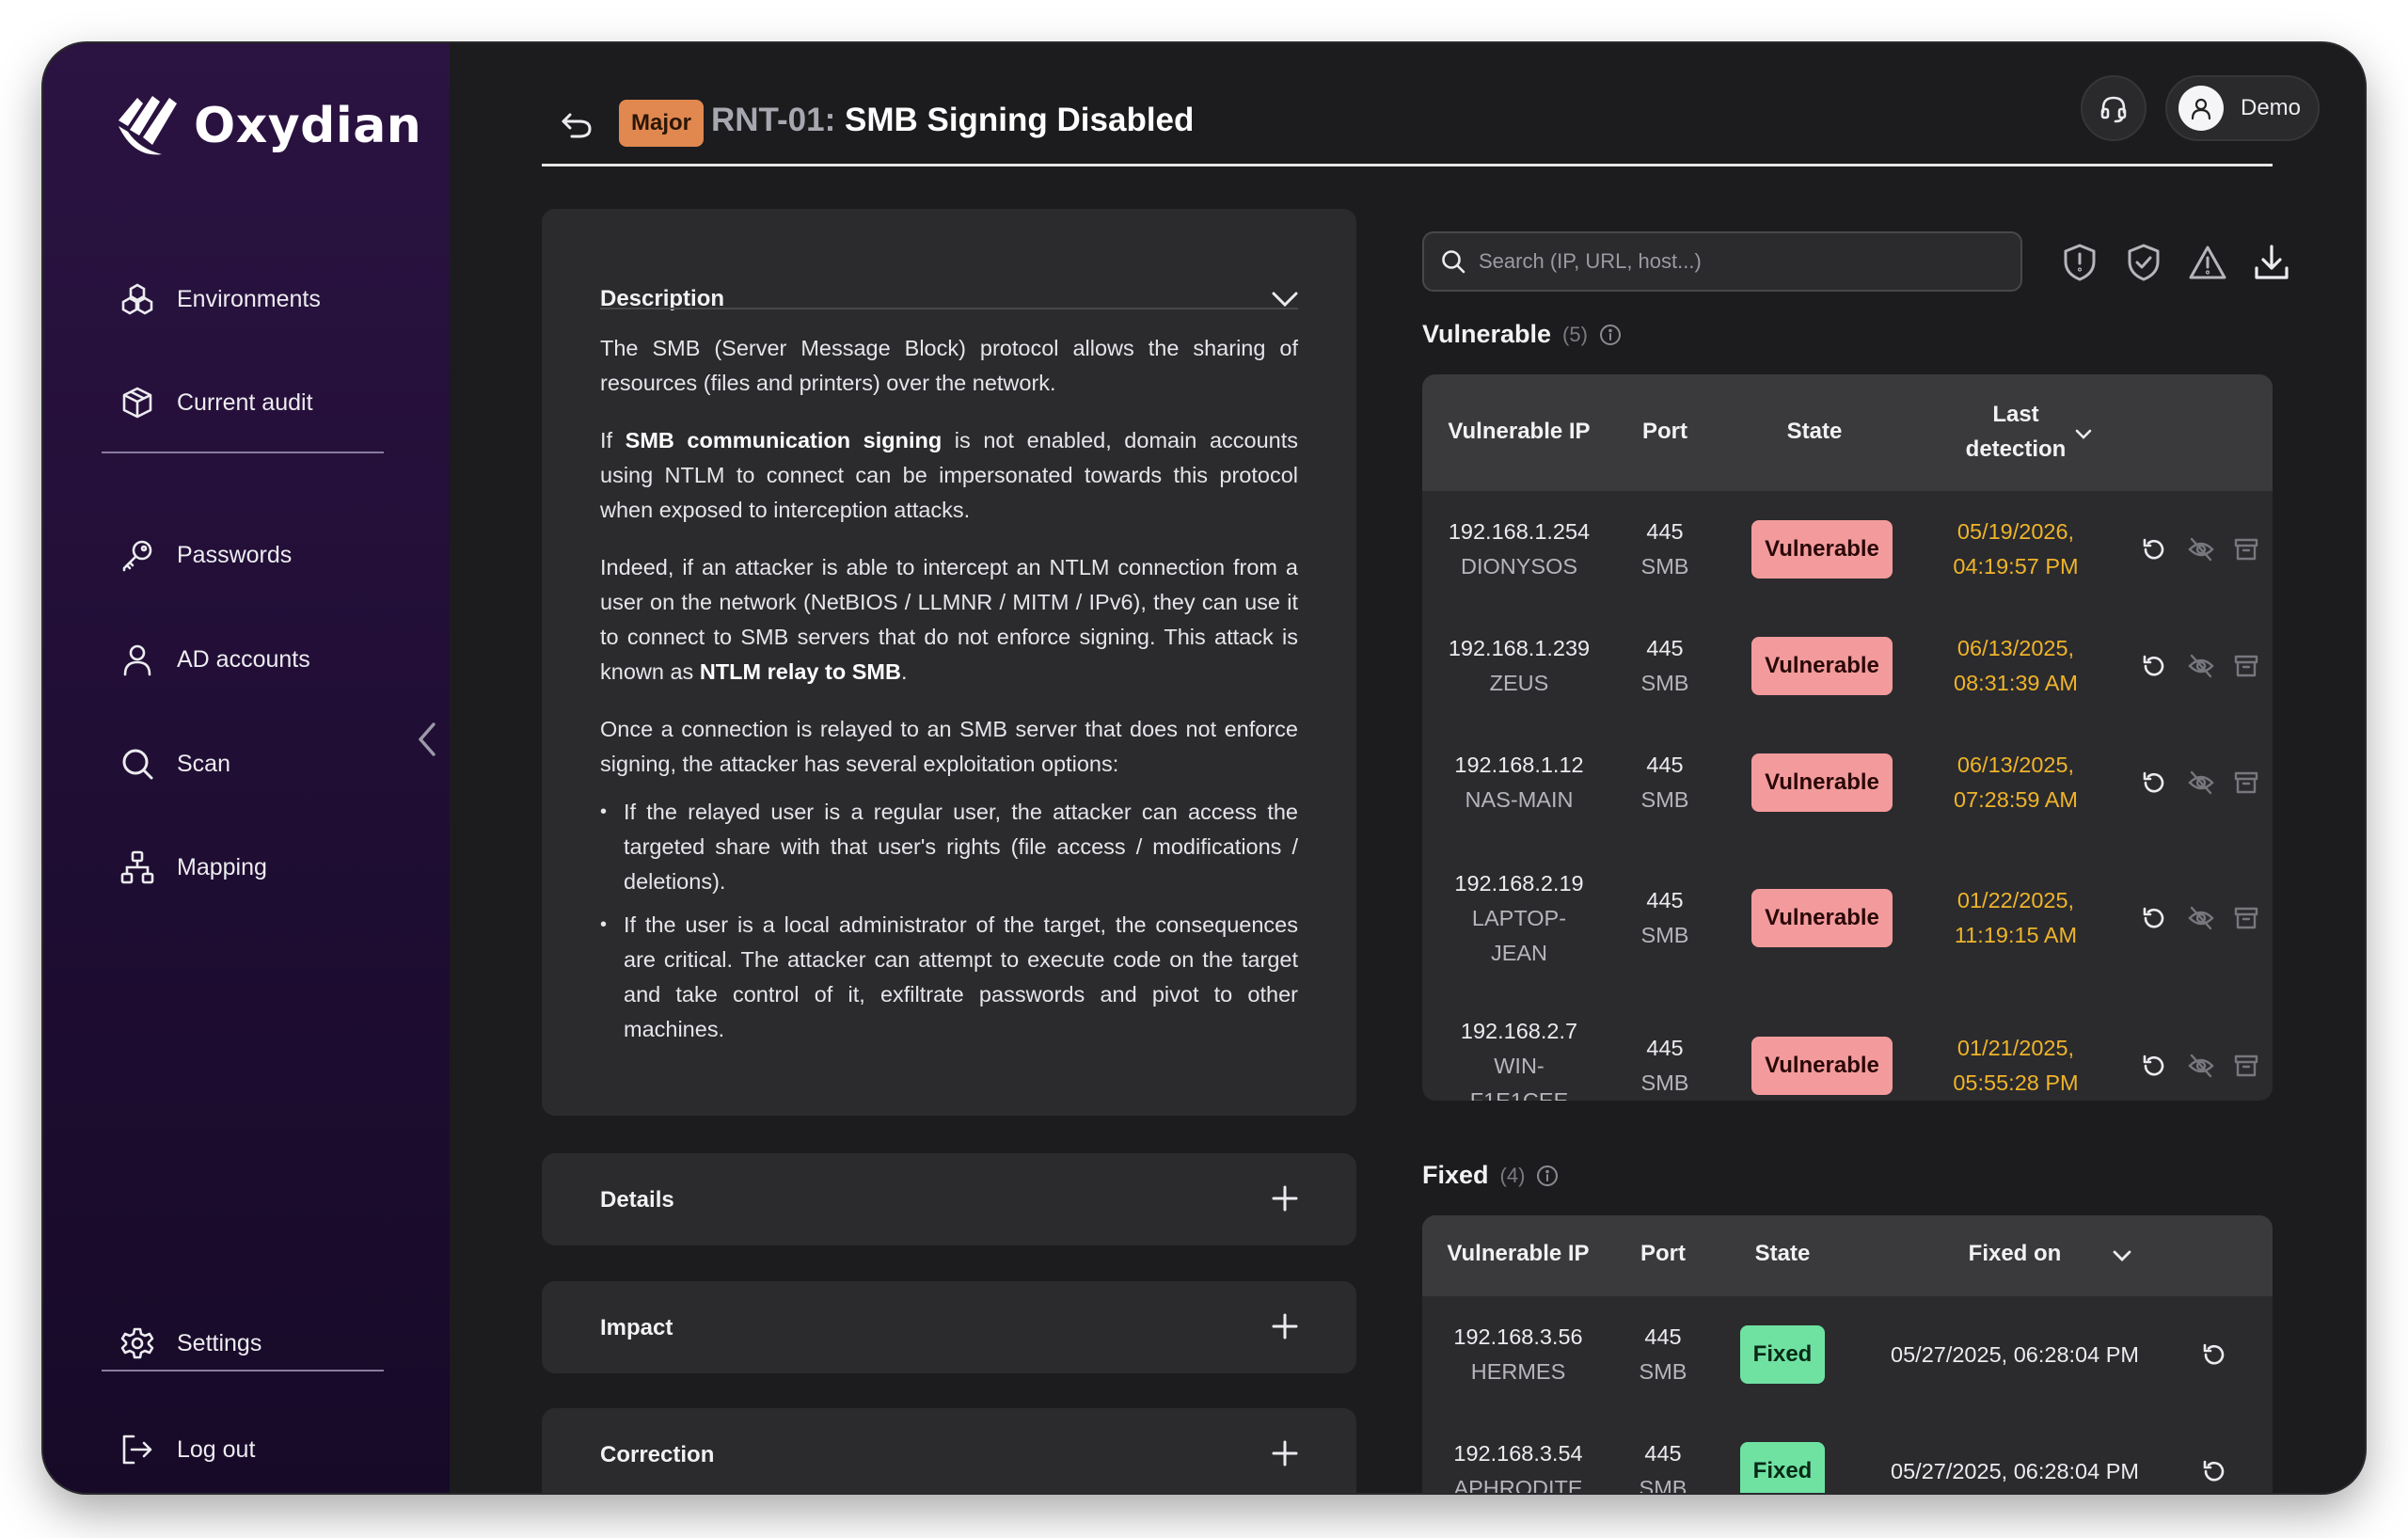 The image size is (2408, 1538). Describe the element at coordinates (175, 764) in the screenshot. I see `sidebar-item-scan: Scan` at that location.